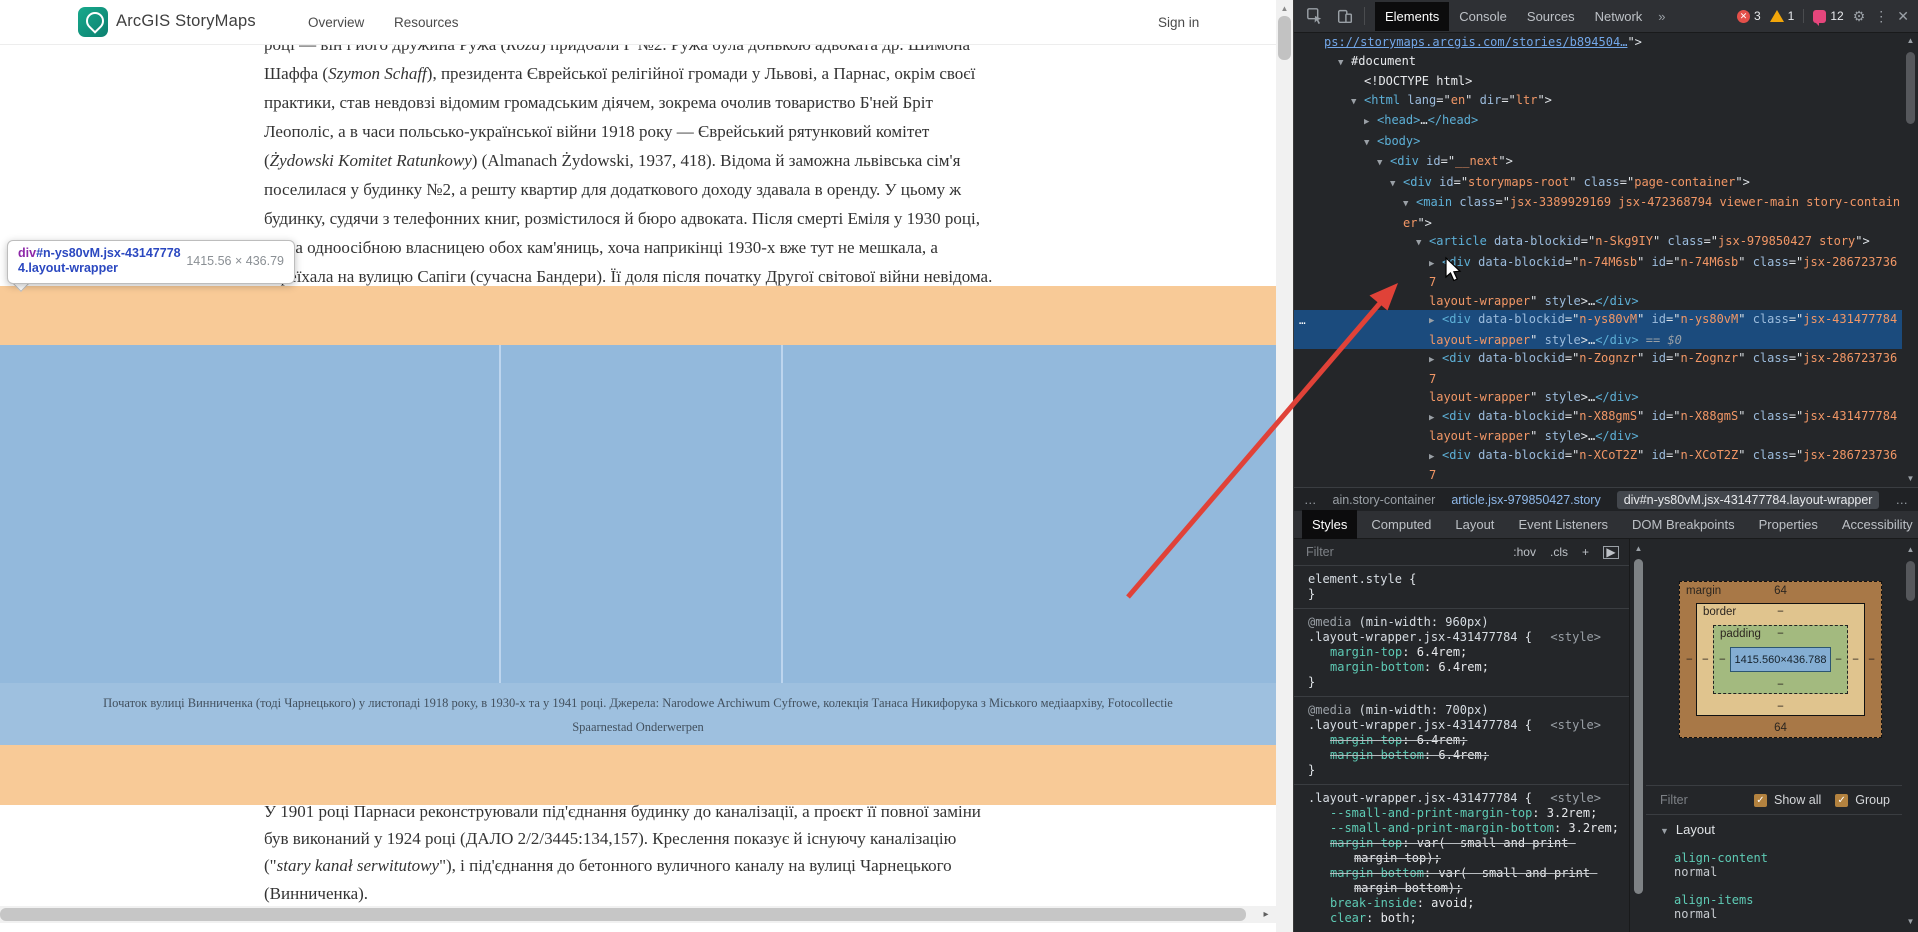 This screenshot has width=1918, height=932. I want to click on vertical-scrollbar: ▲, so click(1284, 466).